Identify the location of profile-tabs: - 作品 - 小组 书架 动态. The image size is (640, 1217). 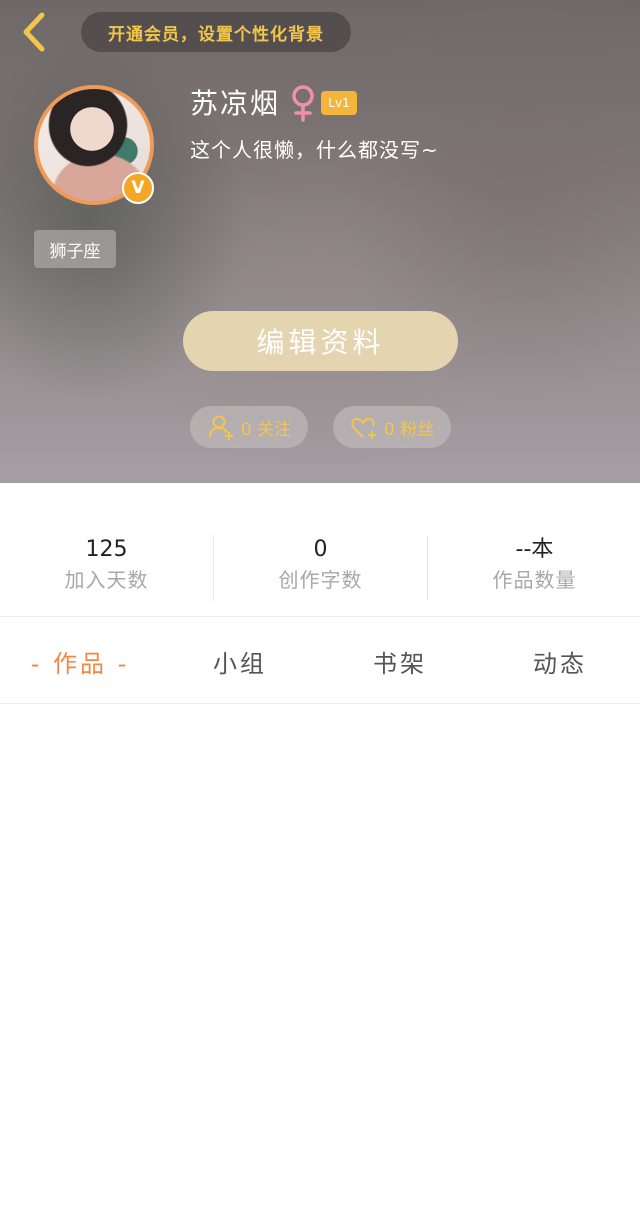
(320, 661).